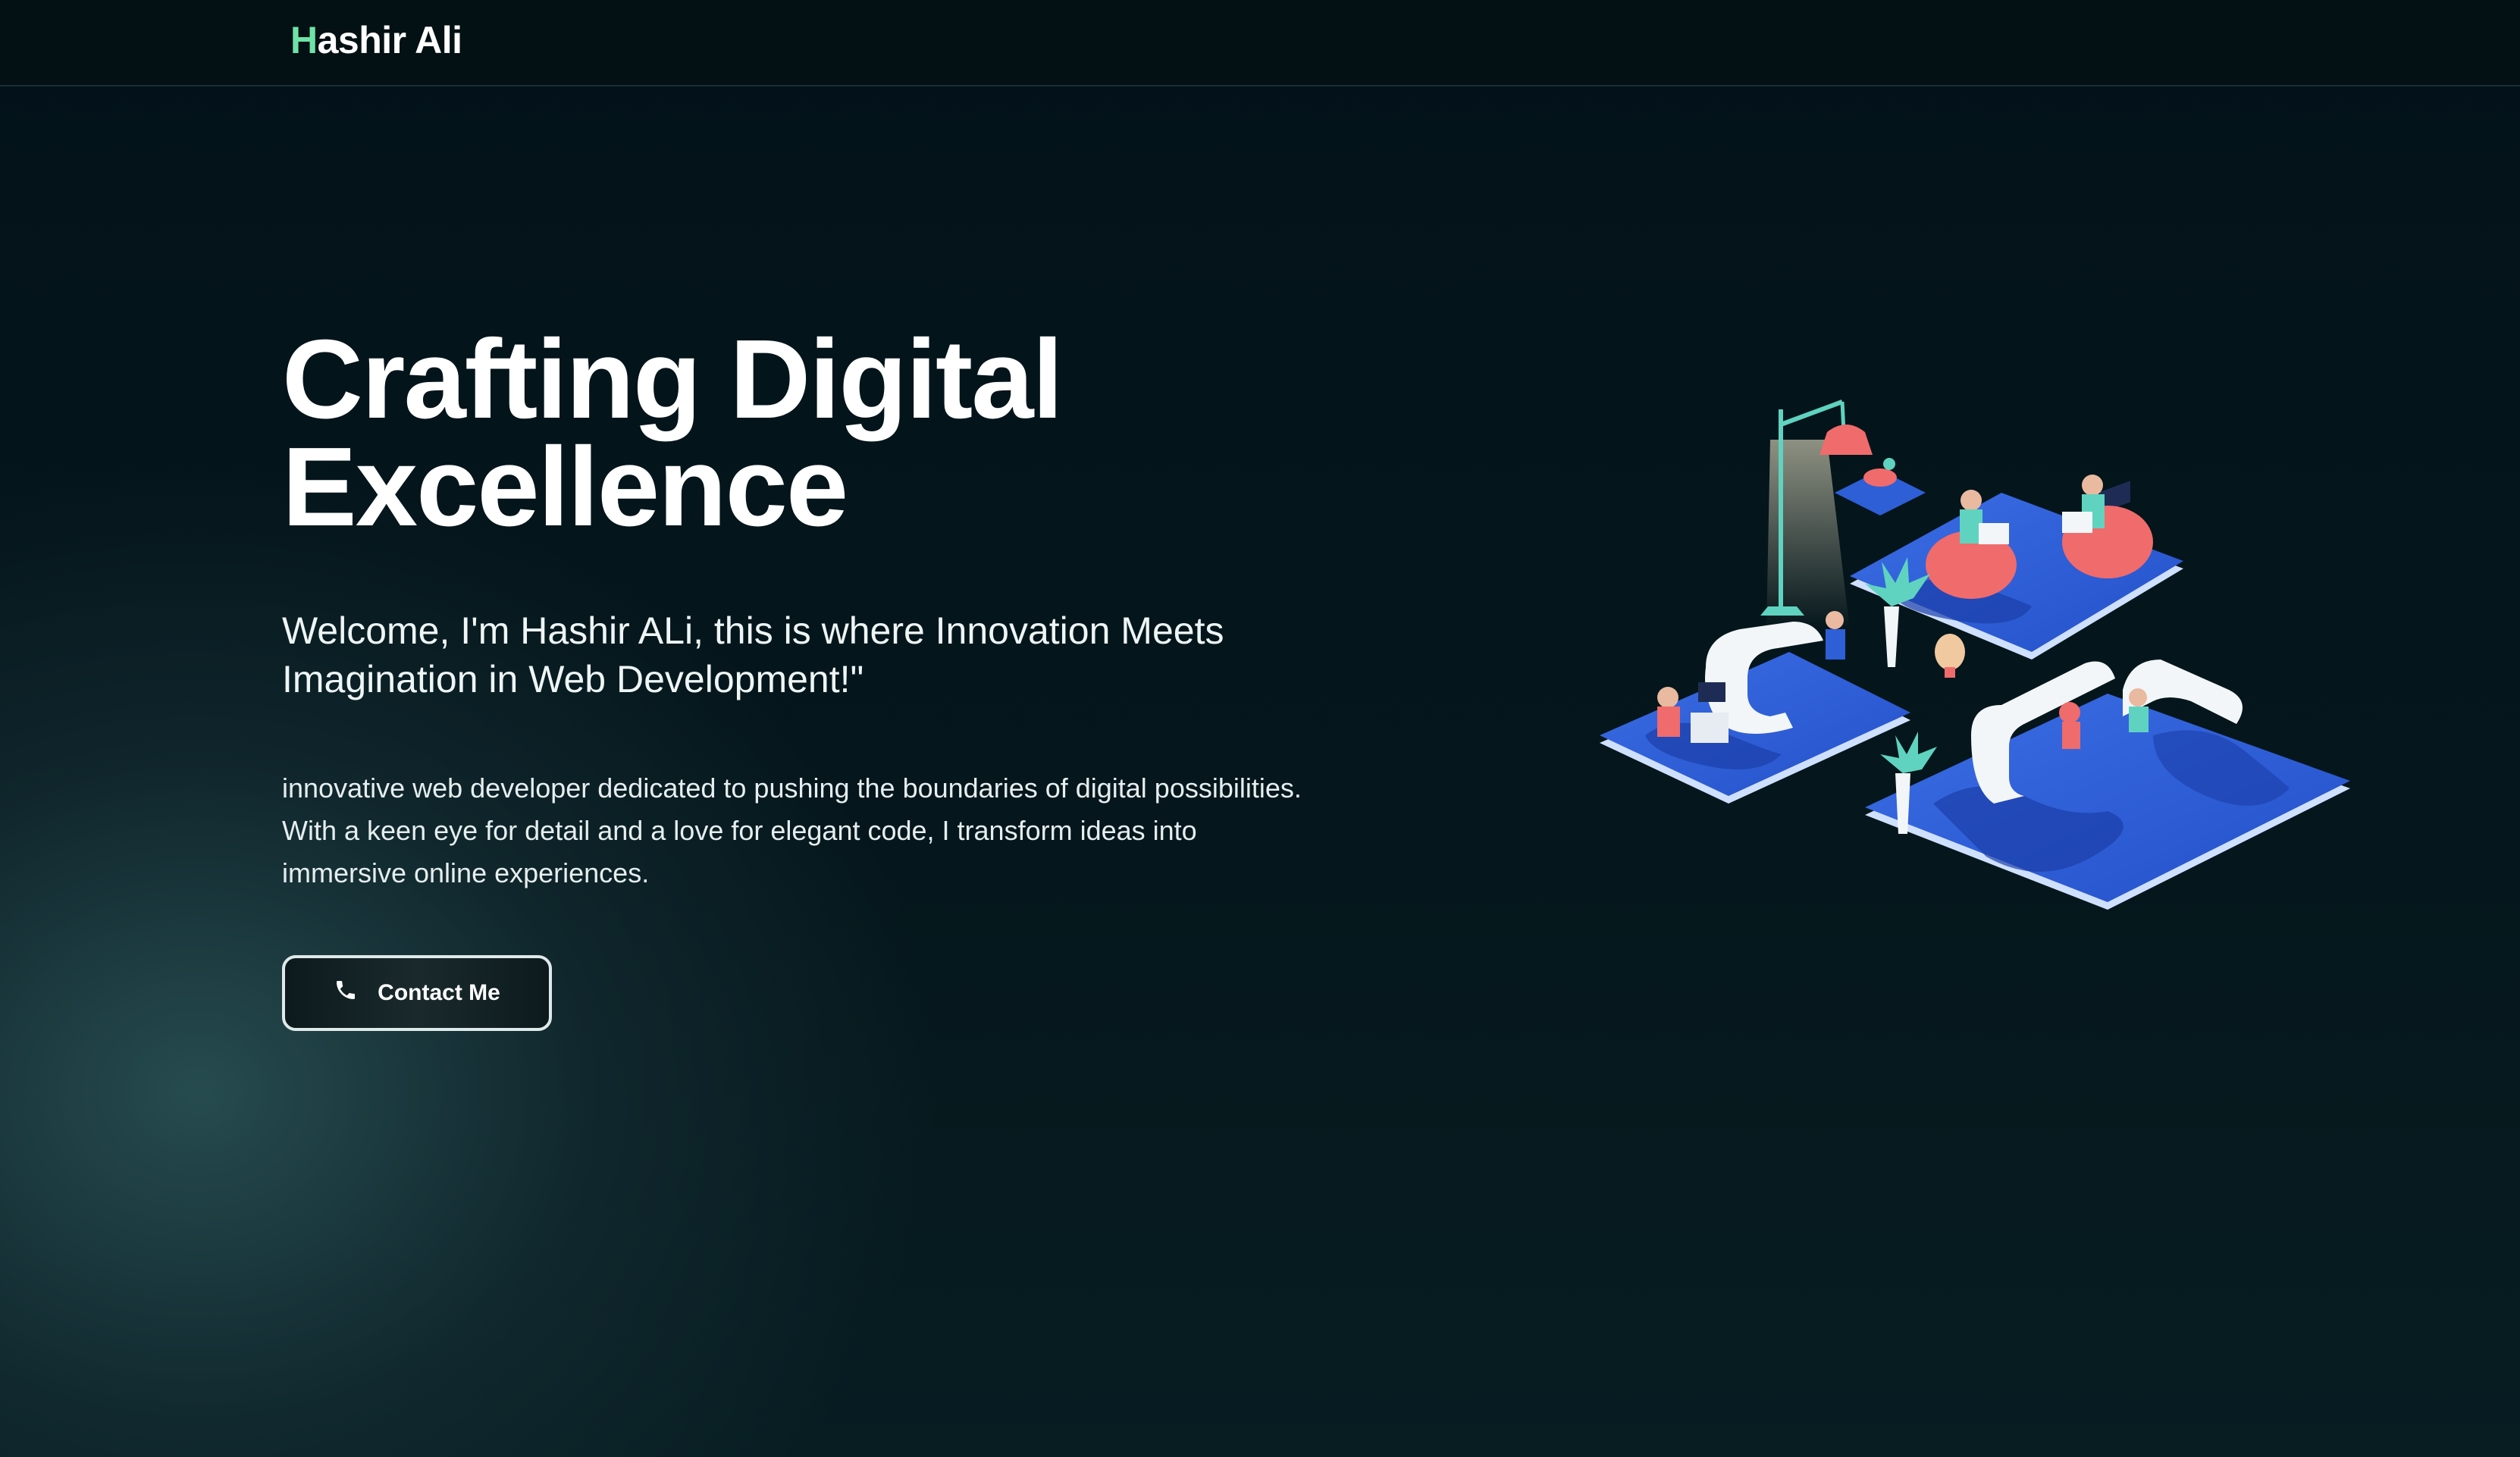  What do you see at coordinates (389, 40) in the screenshot?
I see `brand-name: ashir Ali` at bounding box center [389, 40].